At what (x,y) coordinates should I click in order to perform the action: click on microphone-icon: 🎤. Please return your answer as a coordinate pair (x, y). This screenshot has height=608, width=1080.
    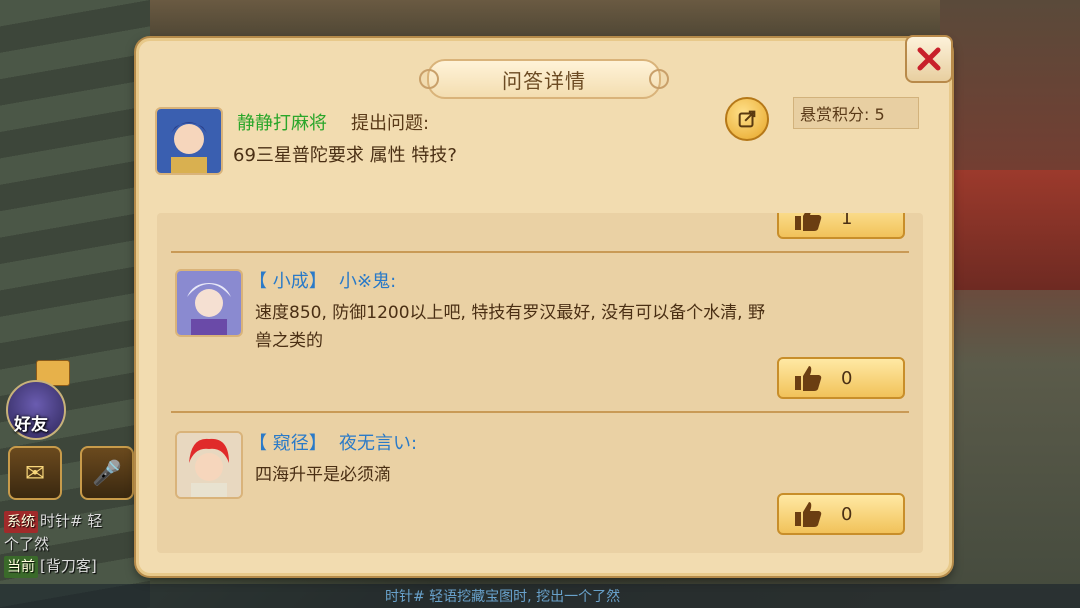
    Looking at the image, I should click on (107, 473).